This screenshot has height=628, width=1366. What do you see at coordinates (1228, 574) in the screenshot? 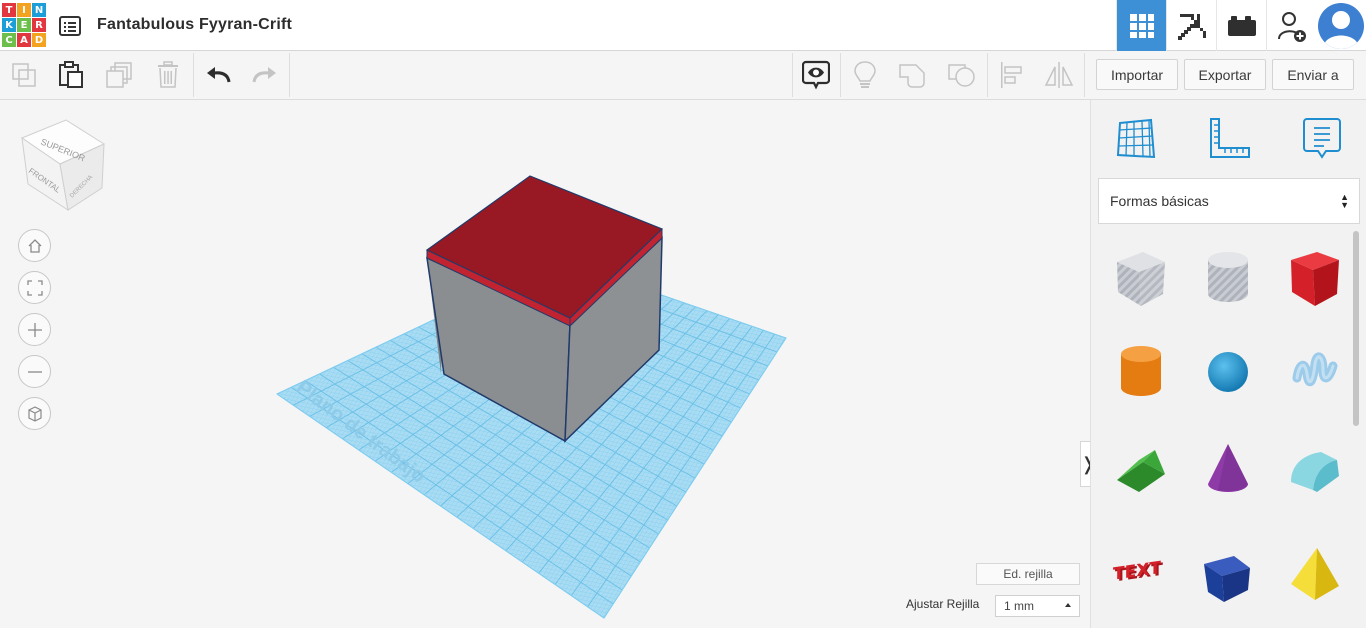
I see `shape-prism` at bounding box center [1228, 574].